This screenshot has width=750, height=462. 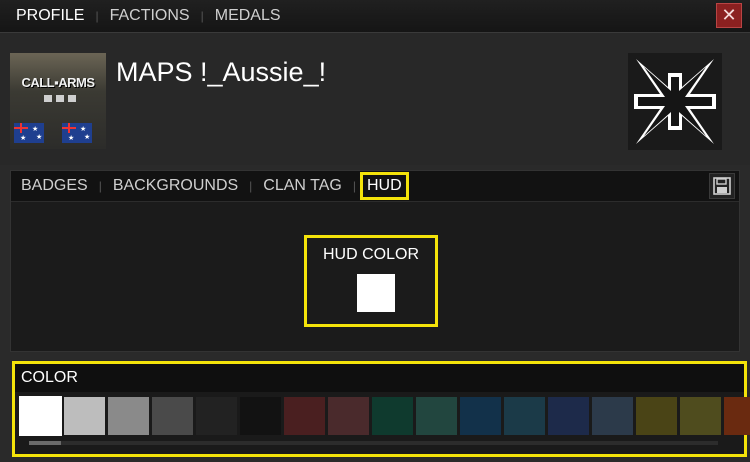 What do you see at coordinates (45, 443) in the screenshot?
I see `scrollbar-thumb` at bounding box center [45, 443].